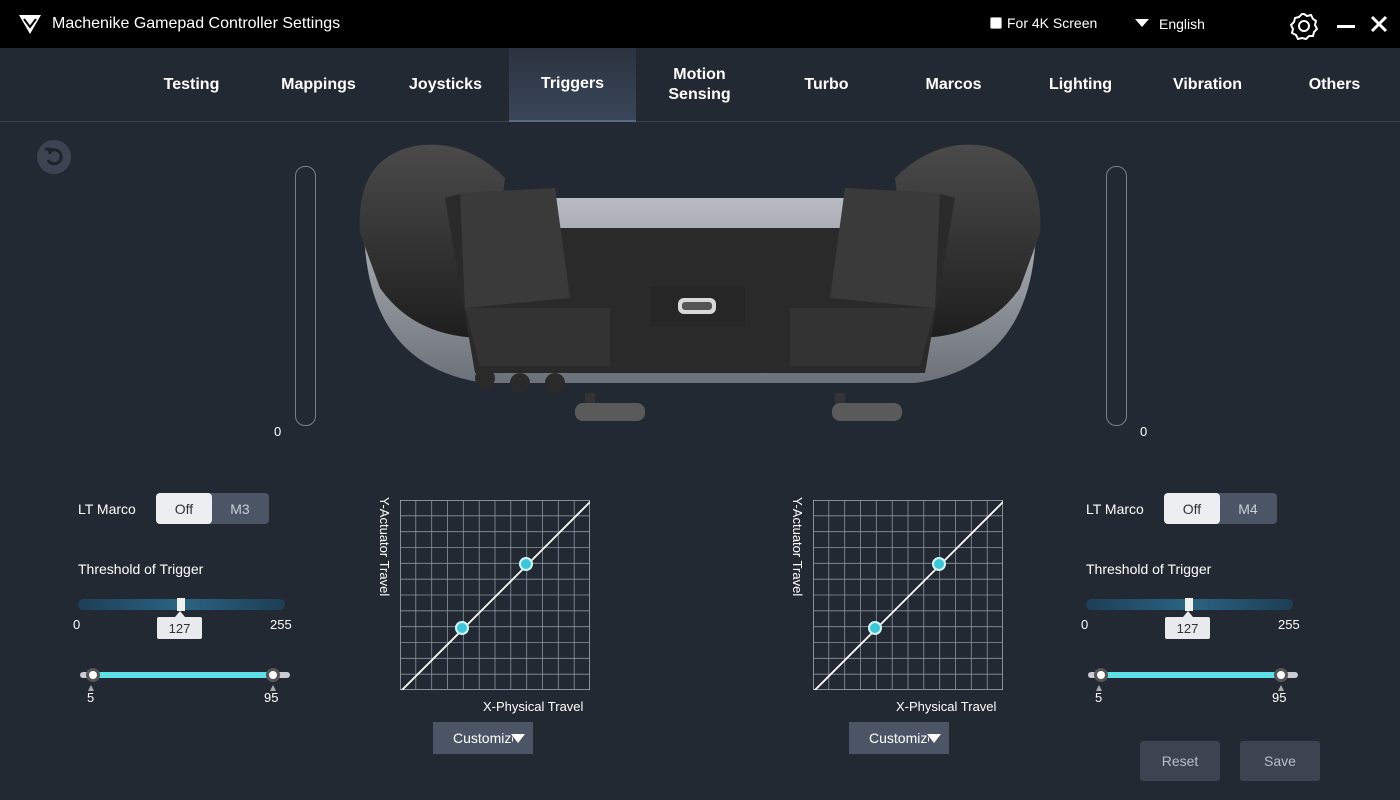  What do you see at coordinates (30, 24) in the screenshot?
I see `machenike-logo-icon` at bounding box center [30, 24].